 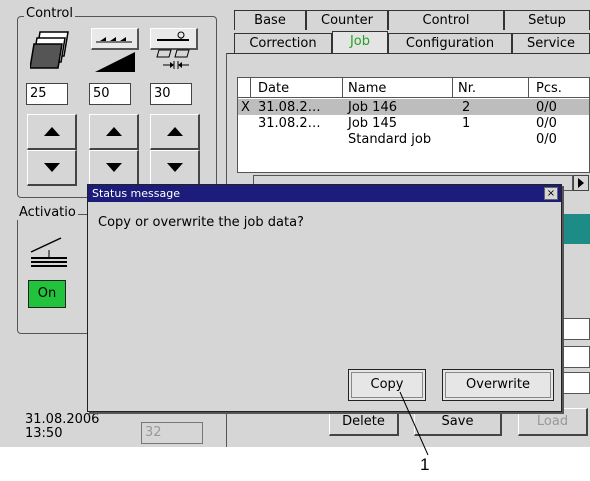 I want to click on callout-number: 1, so click(x=425, y=464).